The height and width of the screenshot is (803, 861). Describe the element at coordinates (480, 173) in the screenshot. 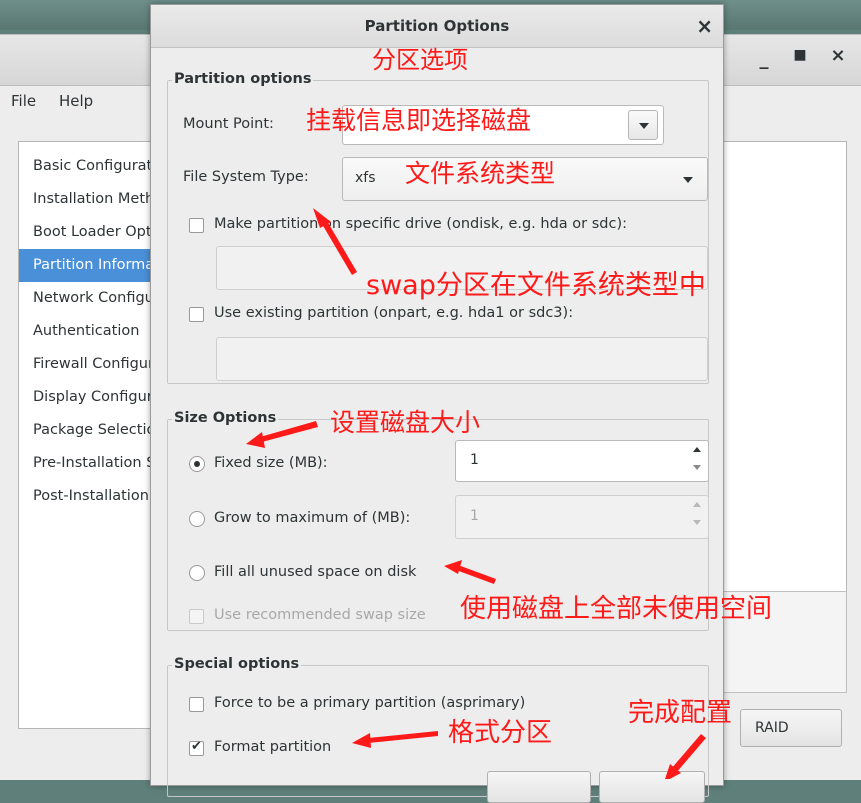

I see `annotation-fs: 文件系统类型` at that location.